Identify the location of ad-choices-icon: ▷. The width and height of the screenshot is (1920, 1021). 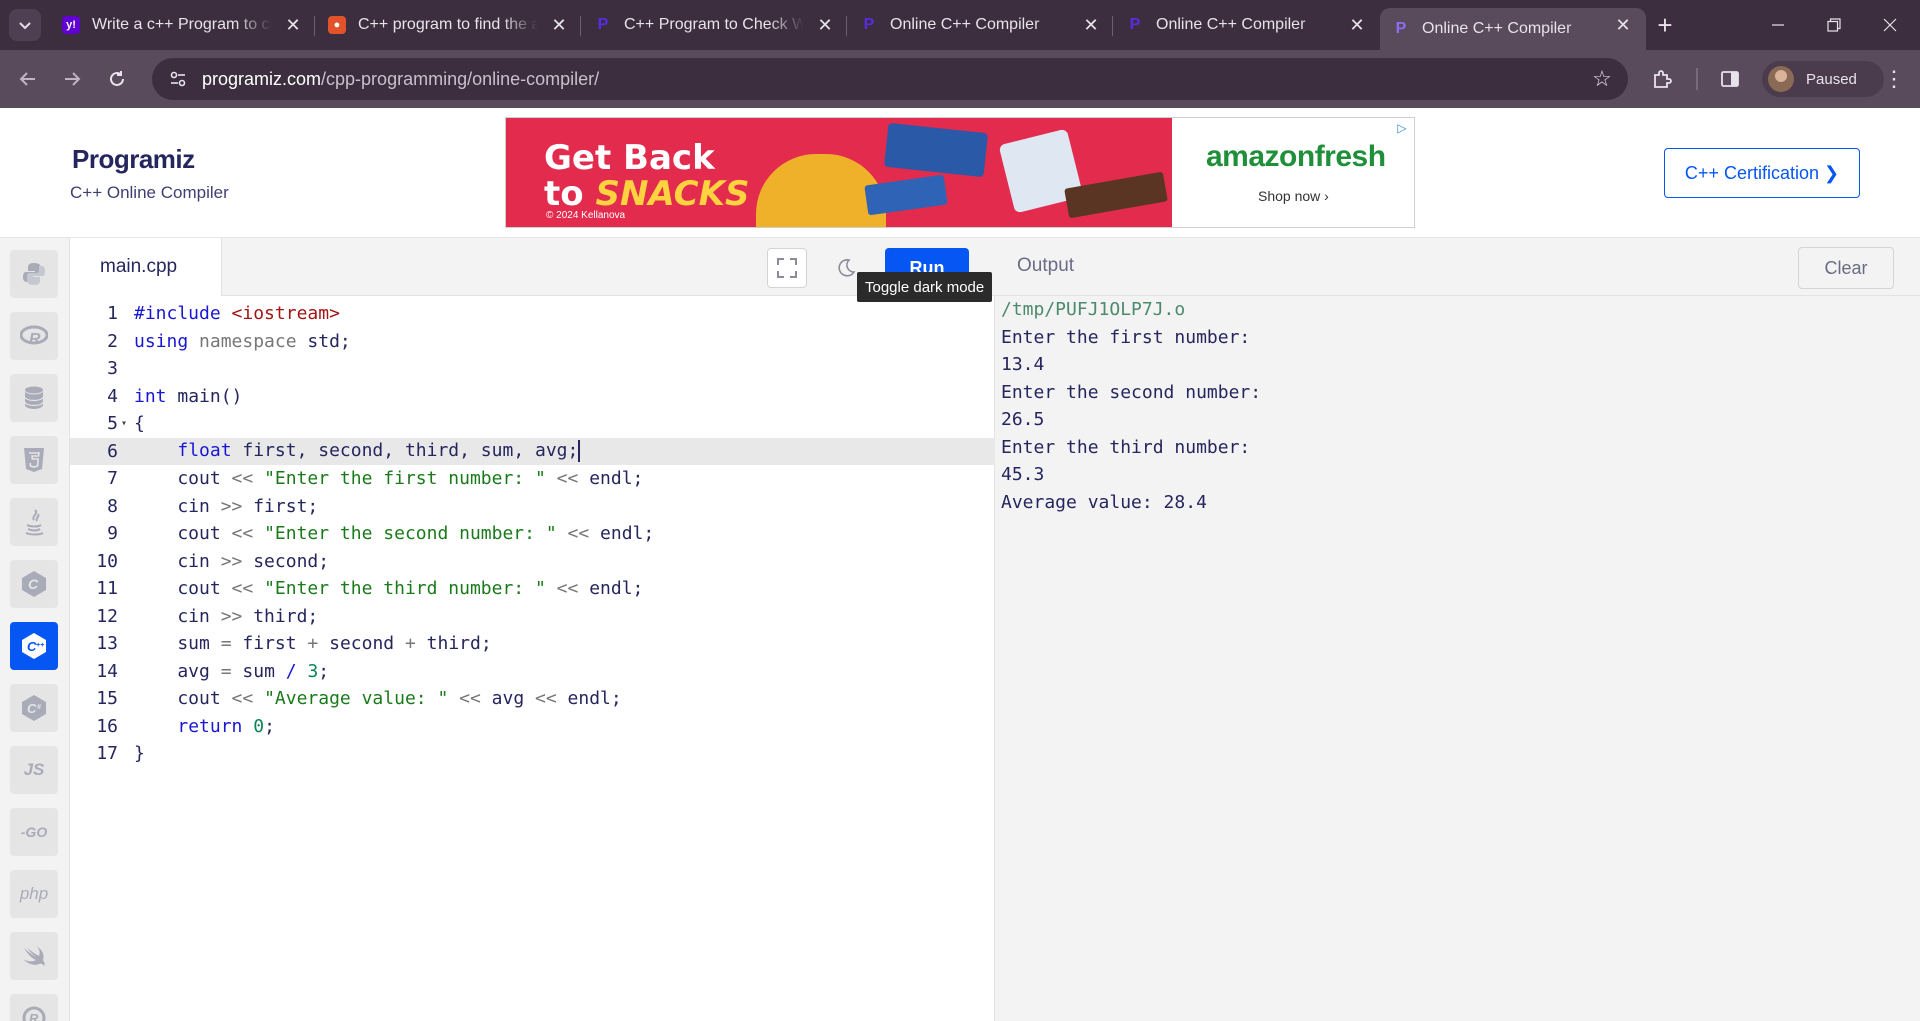
(1402, 128).